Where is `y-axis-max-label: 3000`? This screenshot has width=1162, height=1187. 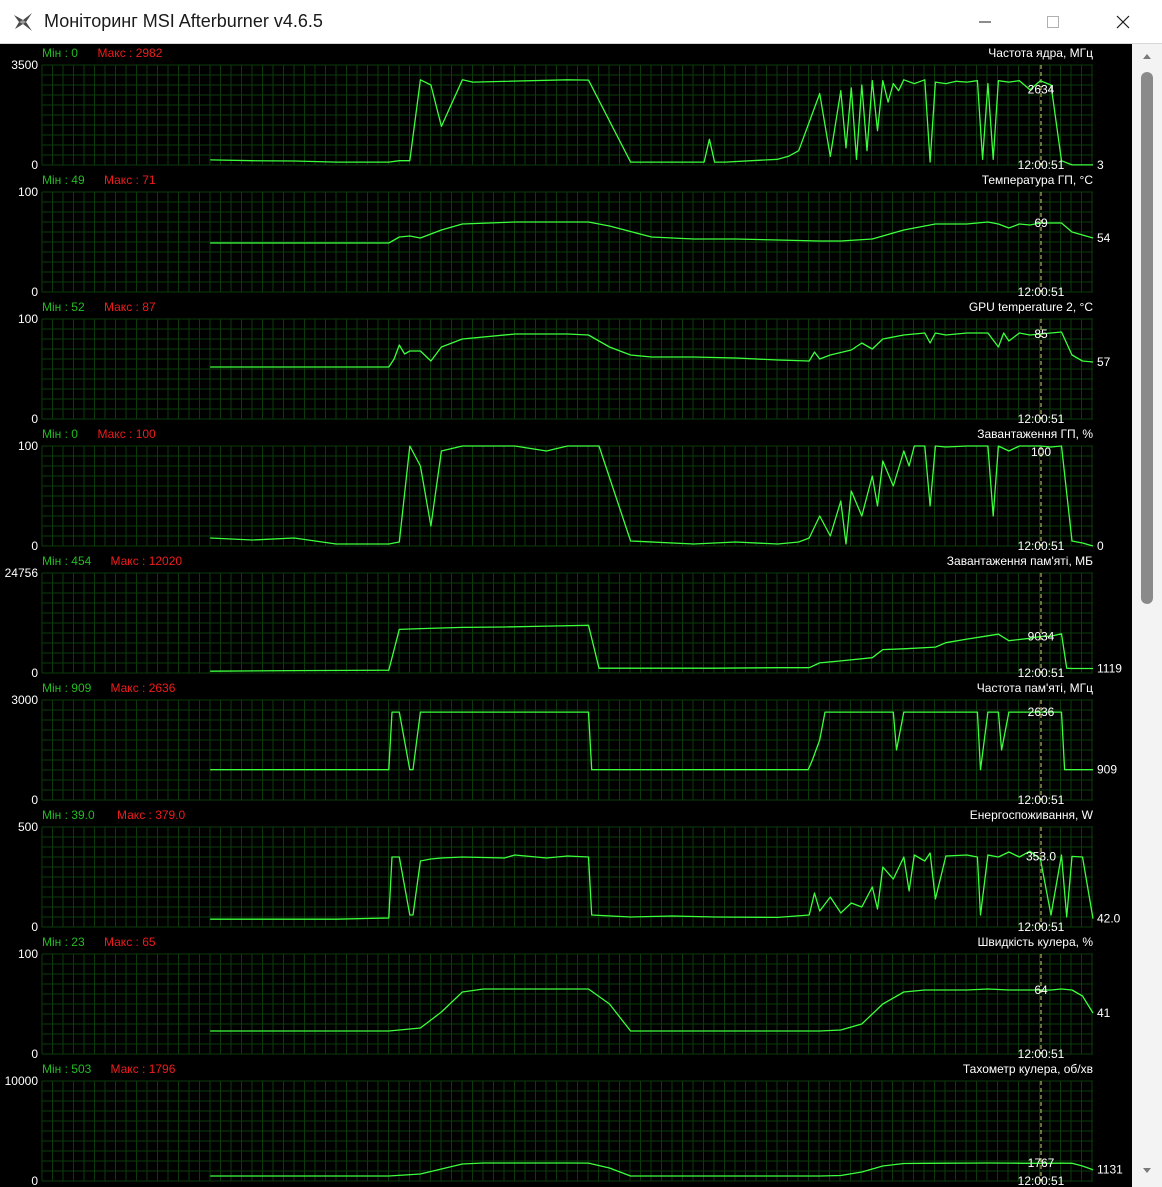 y-axis-max-label: 3000 is located at coordinates (24, 700).